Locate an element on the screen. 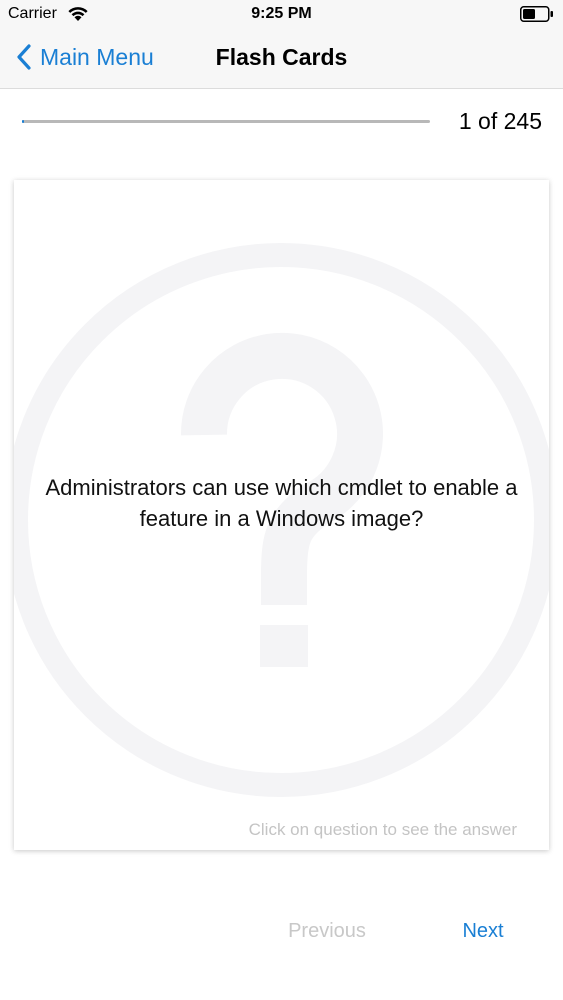 The height and width of the screenshot is (1000, 563). next-button: Next is located at coordinates (483, 931).